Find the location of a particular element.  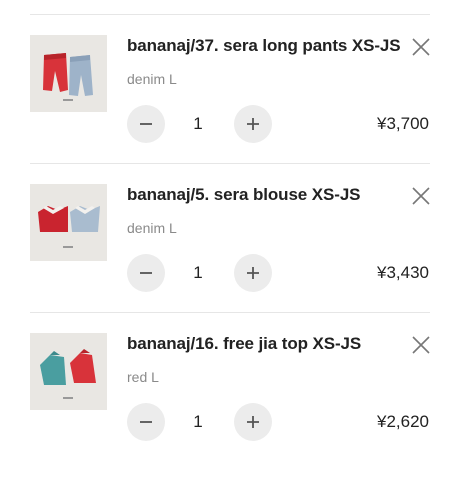

product-title: bananaj/16. free jia top XS-JS is located at coordinates (244, 344).